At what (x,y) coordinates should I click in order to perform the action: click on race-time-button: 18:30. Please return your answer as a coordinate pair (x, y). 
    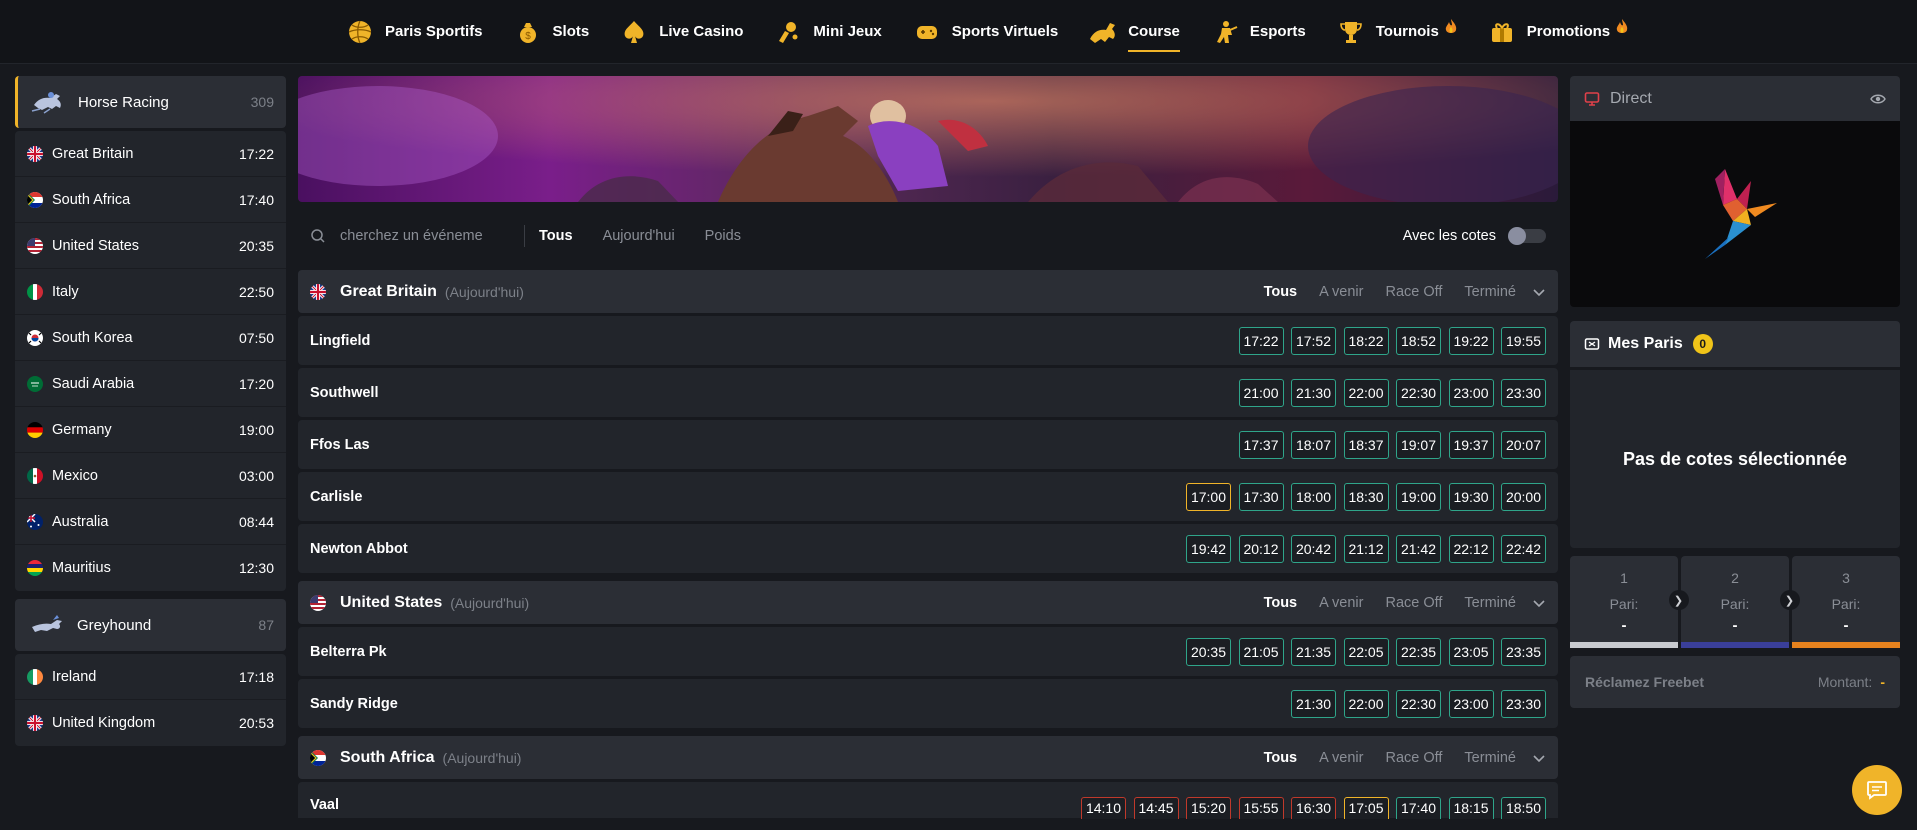
    Looking at the image, I should click on (1366, 496).